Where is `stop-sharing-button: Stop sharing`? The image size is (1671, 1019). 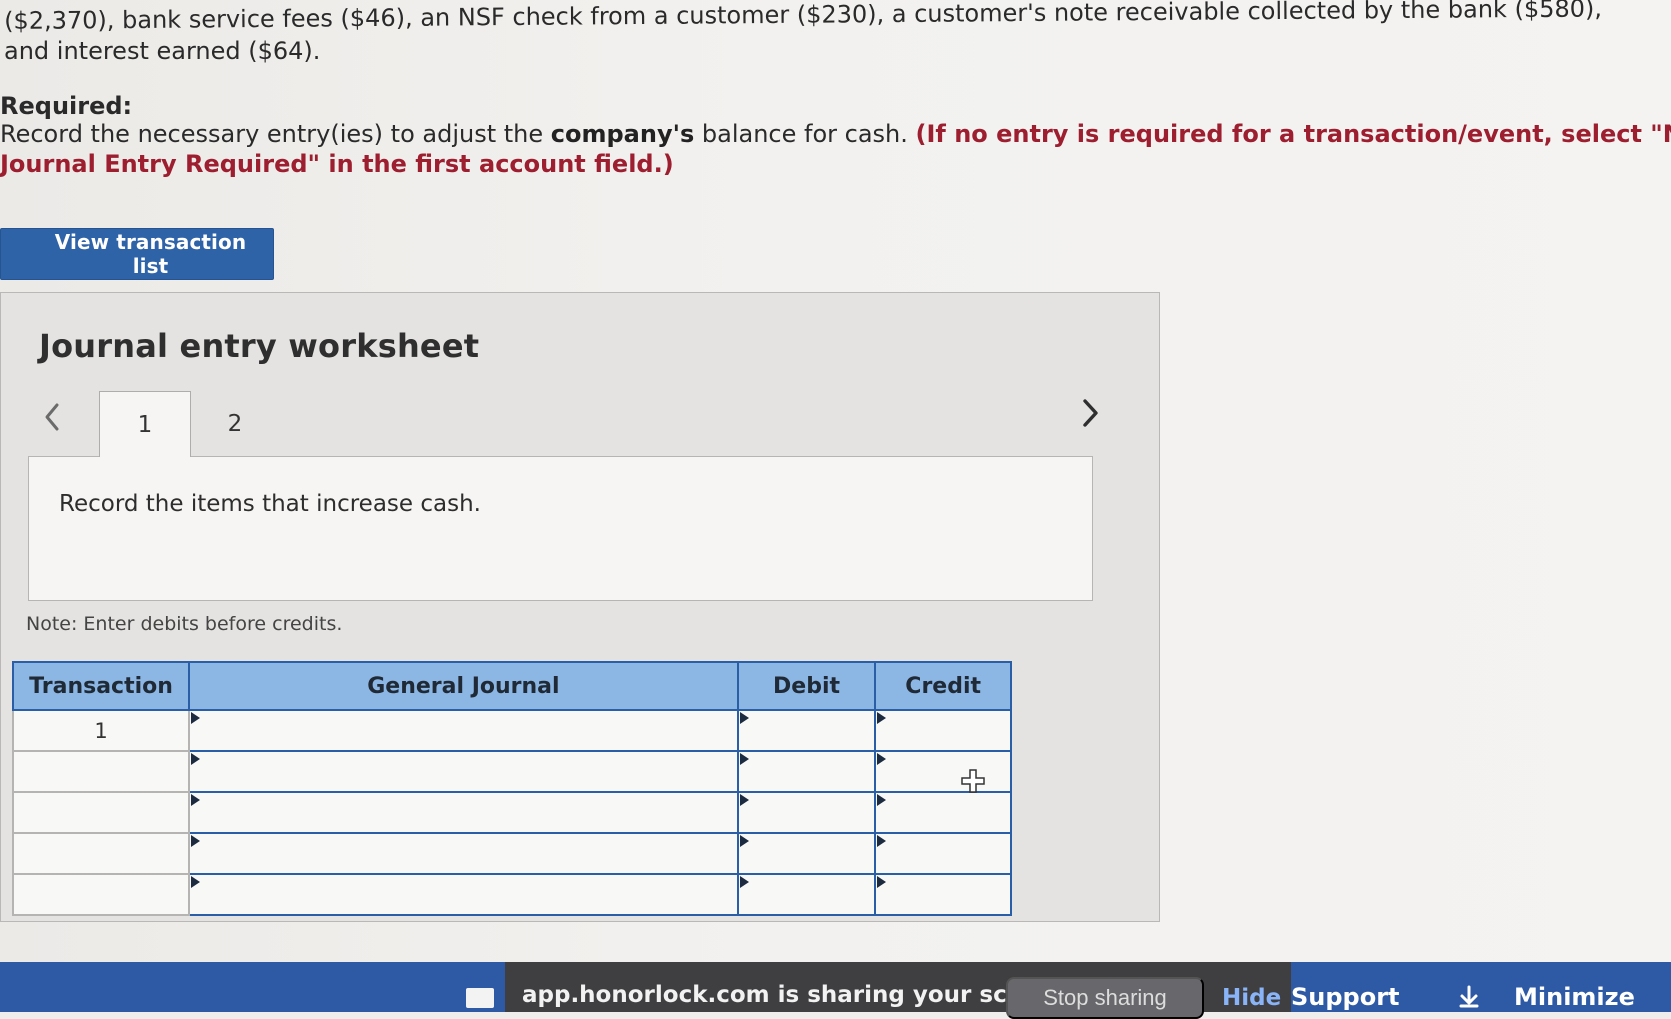
stop-sharing-button: Stop sharing is located at coordinates (1105, 998).